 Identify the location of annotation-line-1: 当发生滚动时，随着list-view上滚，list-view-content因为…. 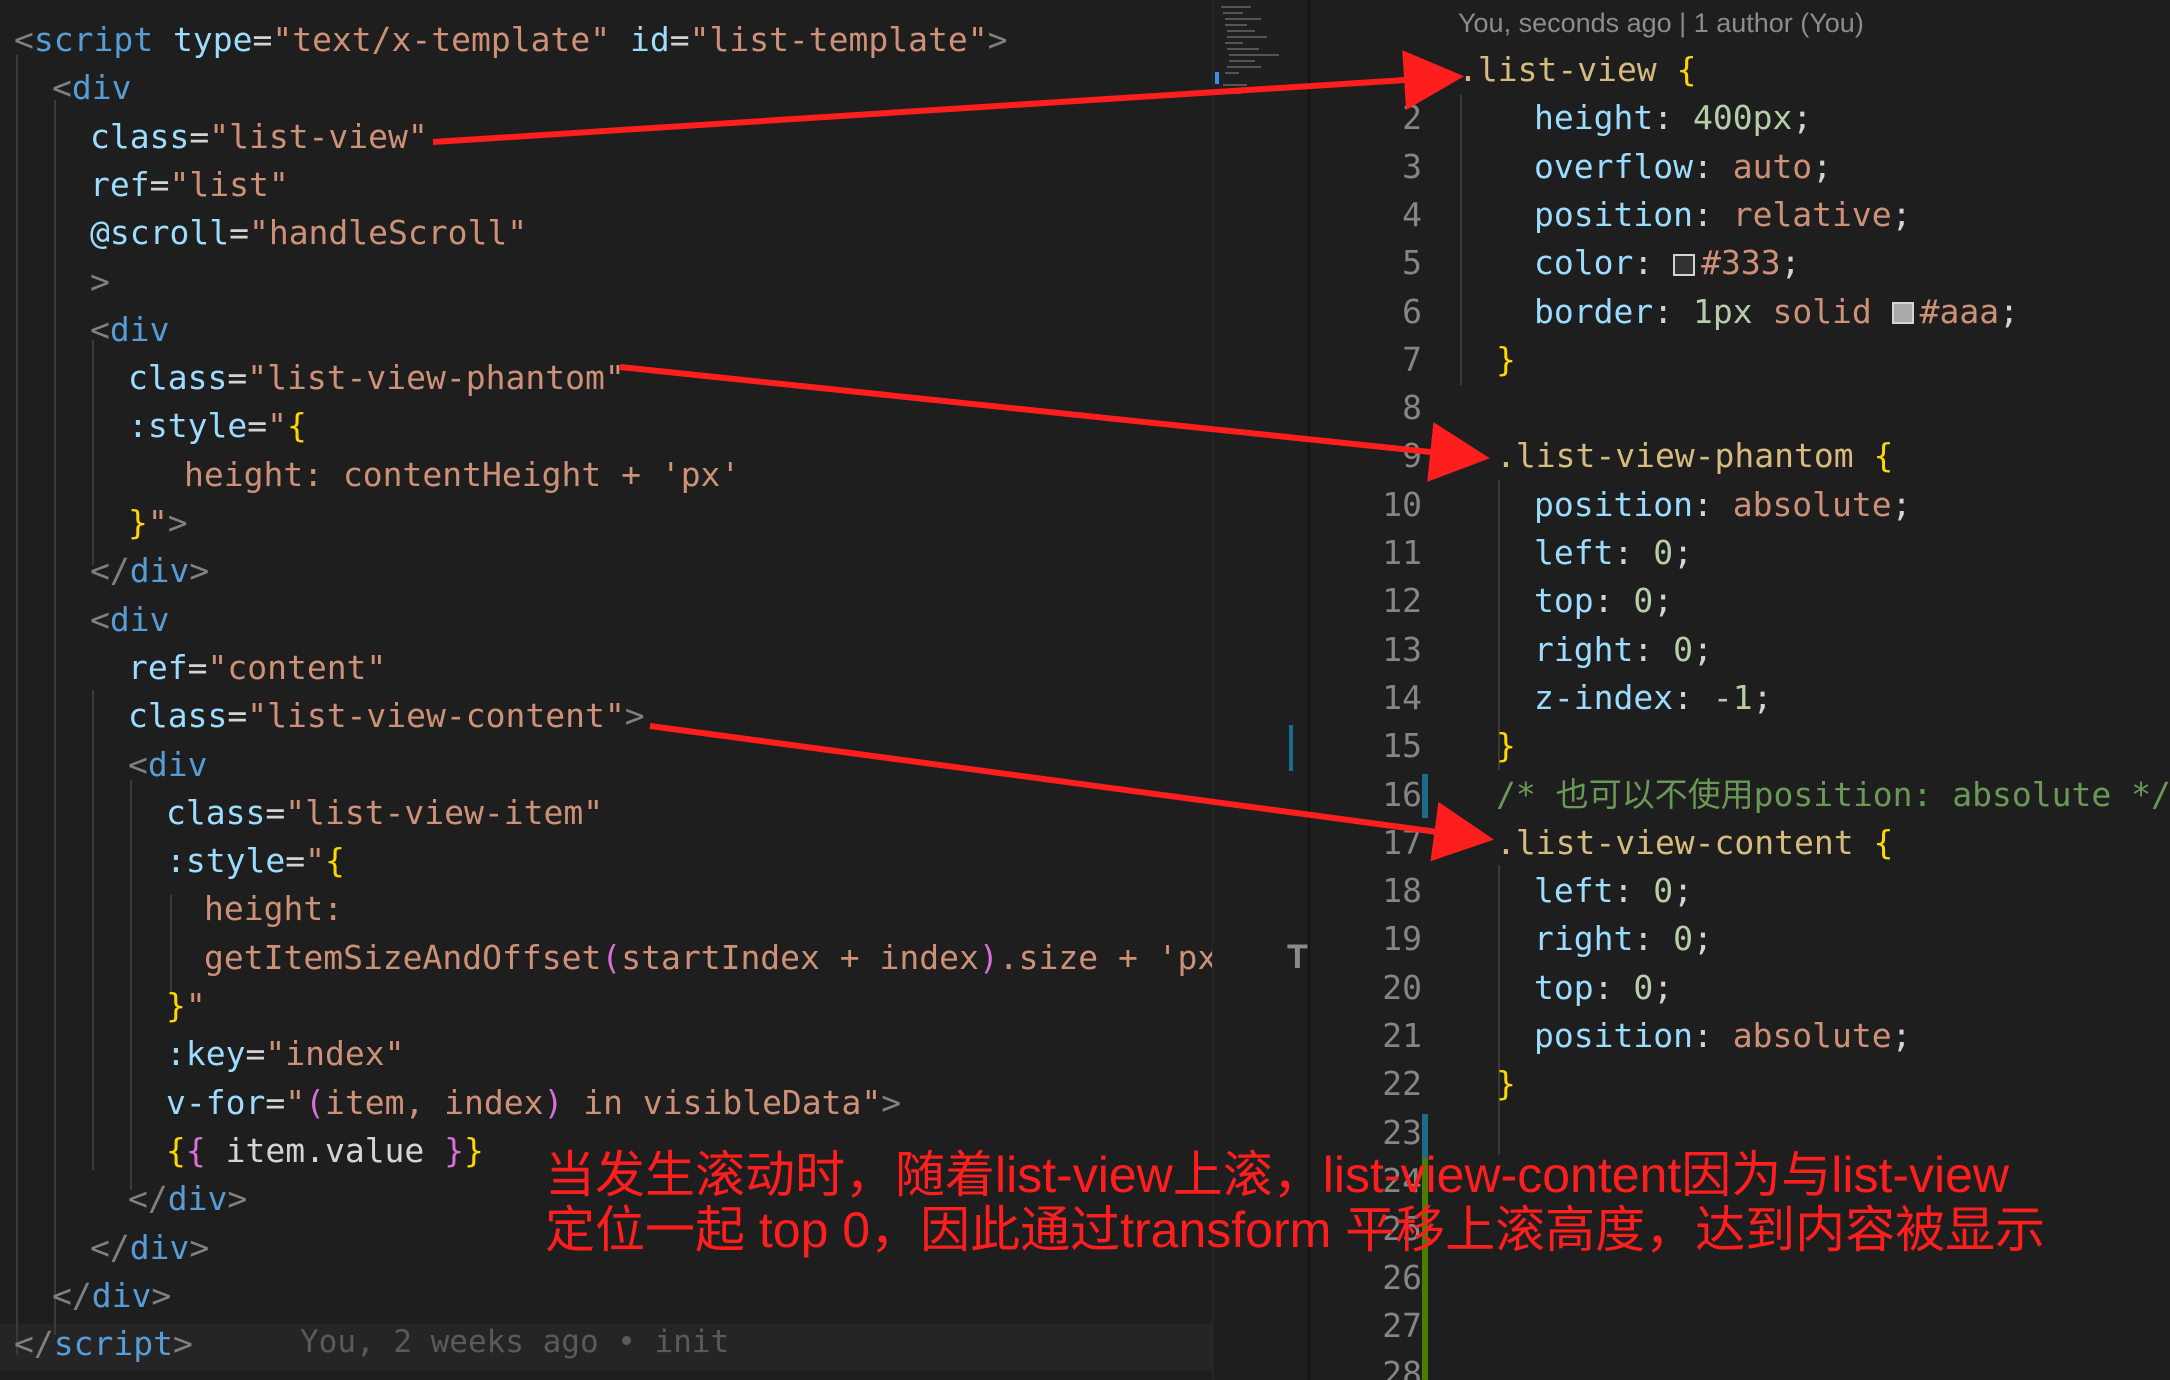
(1277, 1175).